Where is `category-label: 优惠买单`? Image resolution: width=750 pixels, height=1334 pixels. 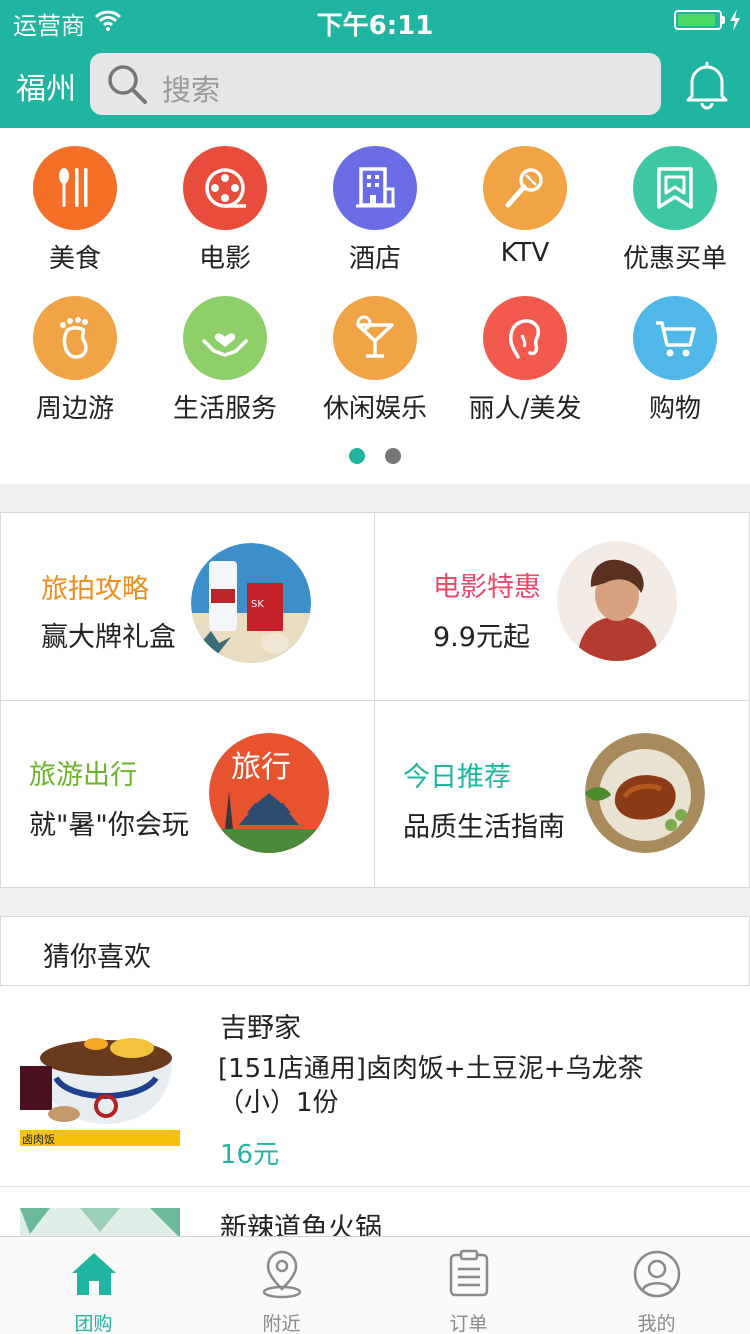
category-label: 优惠买单 is located at coordinates (674, 259).